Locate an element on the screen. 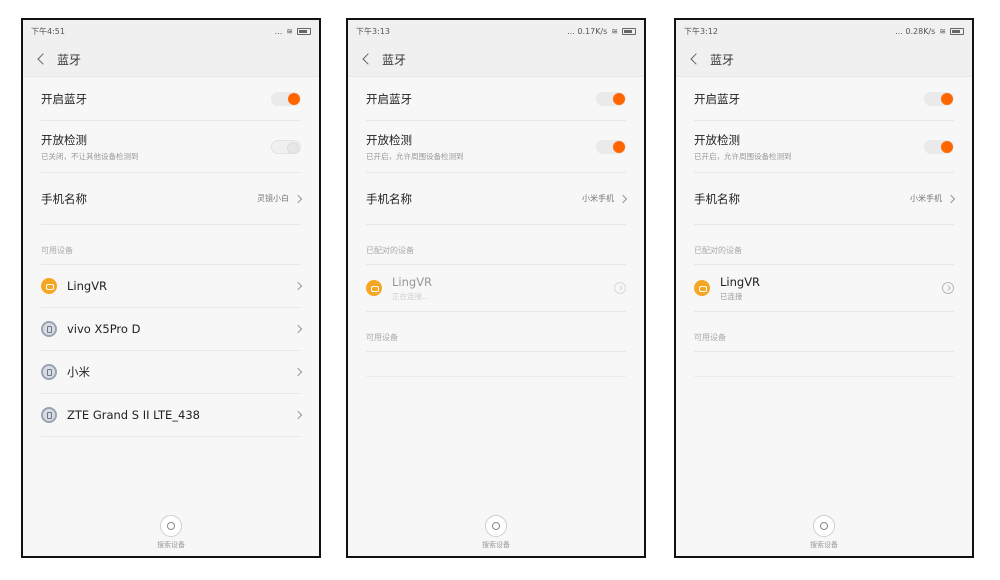 Image resolution: width=1000 pixels, height=580 pixels. device-item: ZTE Grand S II LTE_438 is located at coordinates (172, 415).